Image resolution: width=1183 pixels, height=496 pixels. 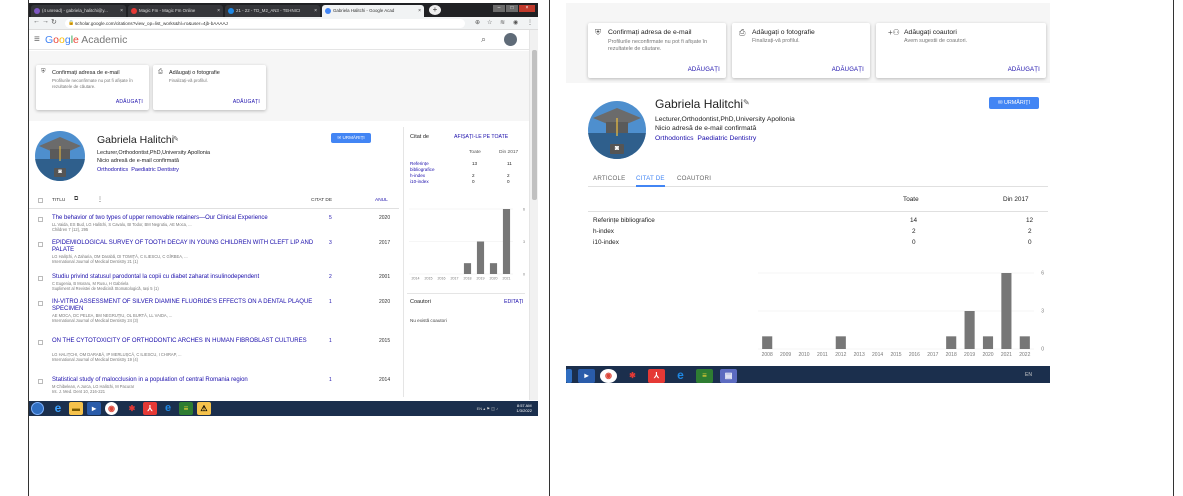 What do you see at coordinates (204, 408) in the screenshot?
I see `warning-icon: ⚠` at bounding box center [204, 408].